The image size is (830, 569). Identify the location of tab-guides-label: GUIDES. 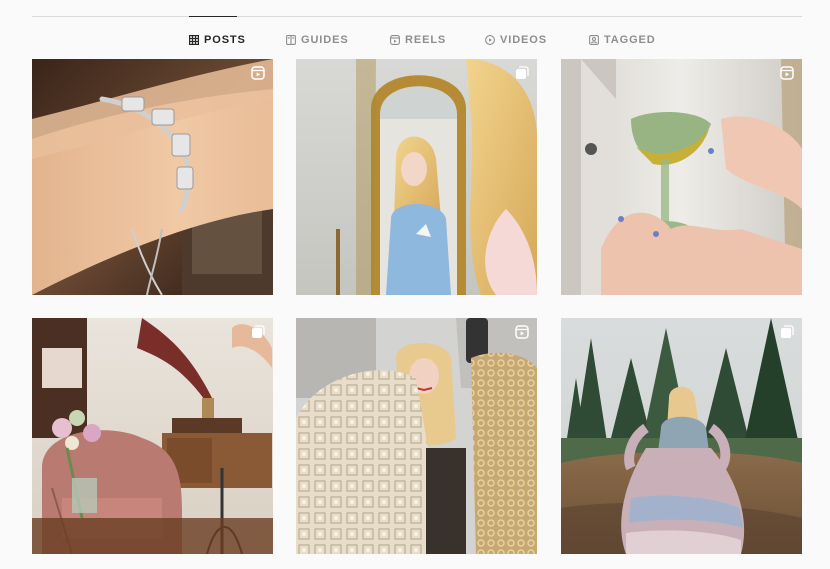
(325, 40).